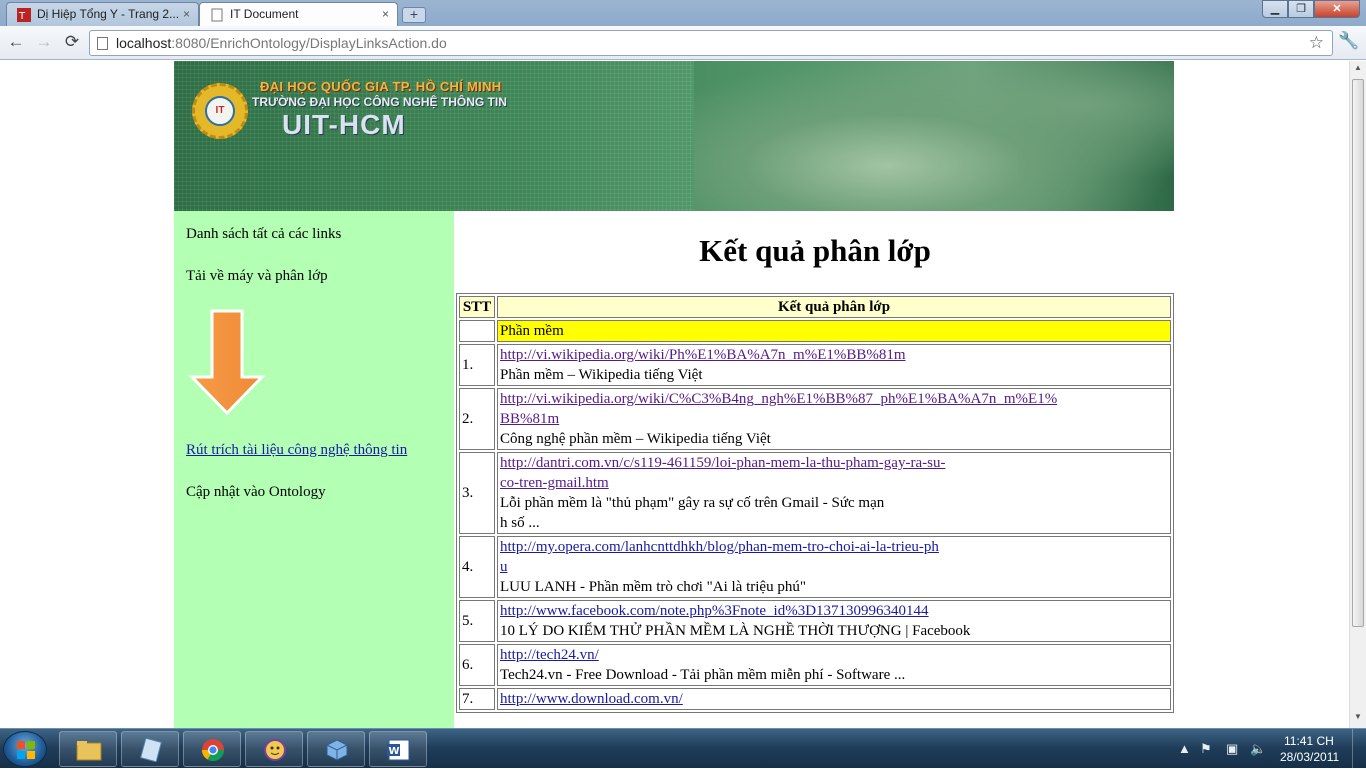 The height and width of the screenshot is (769, 1366). Describe the element at coordinates (1258, 749) in the screenshot. I see `volume-icon: 🔈` at that location.